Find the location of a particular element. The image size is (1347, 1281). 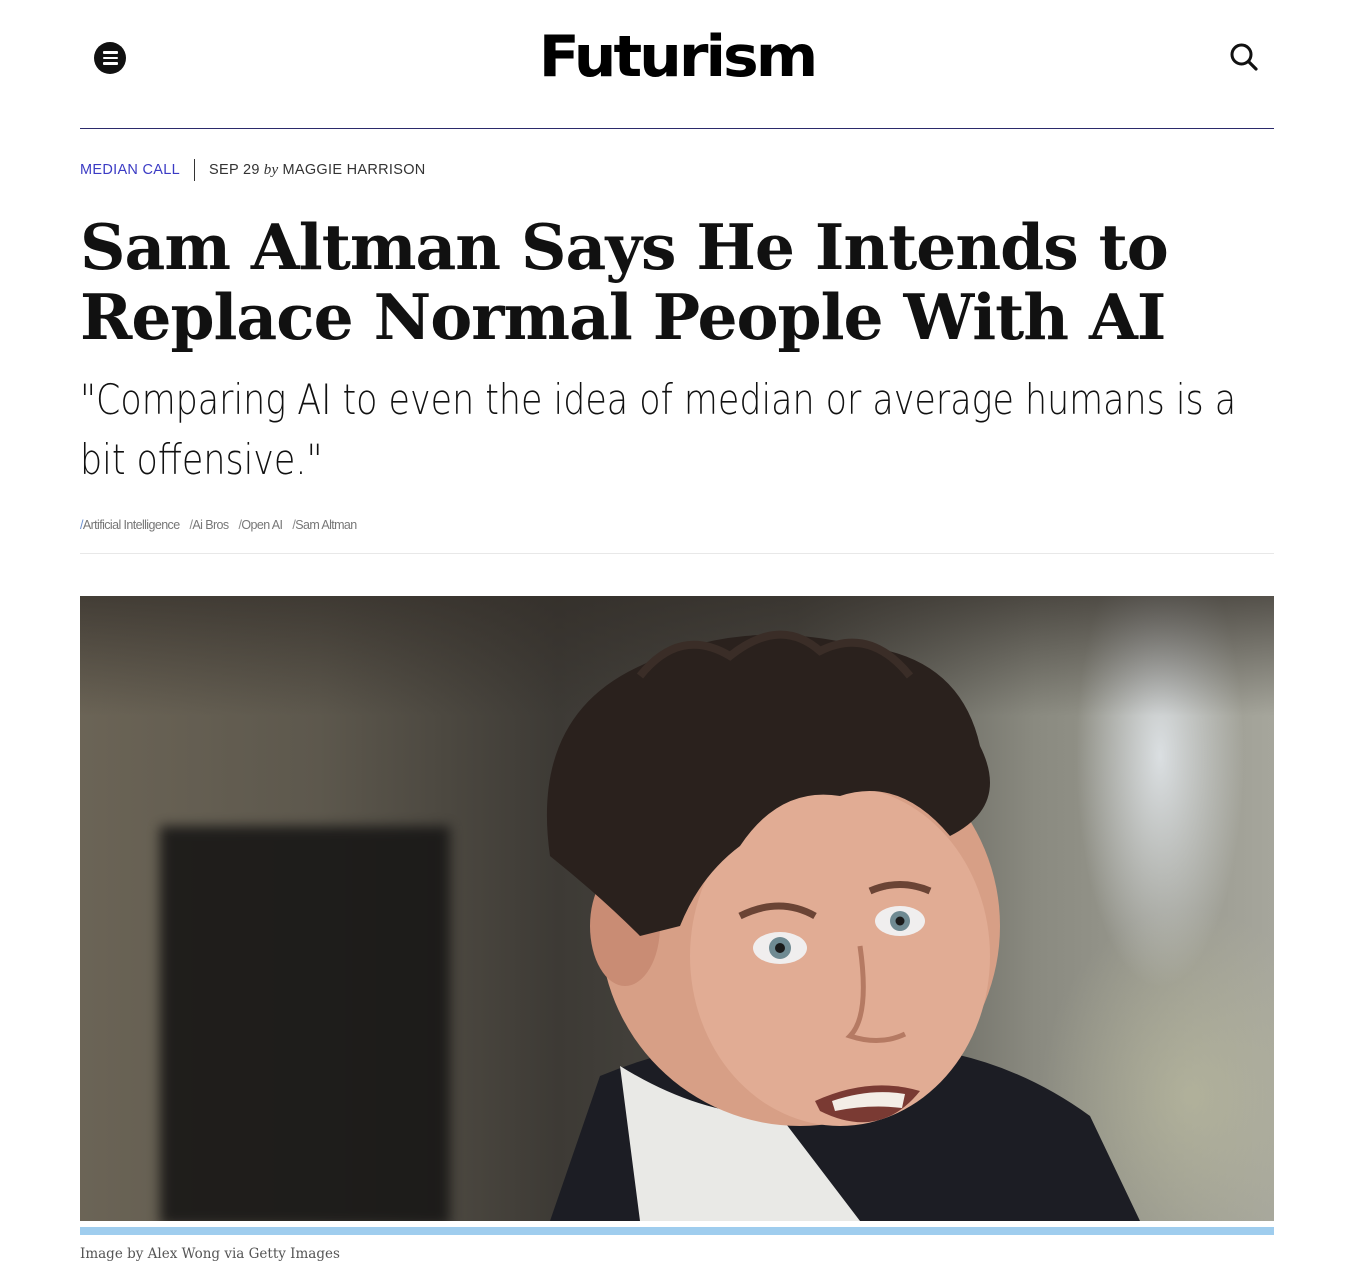

category-link: MEDIAN CALL is located at coordinates (130, 170).